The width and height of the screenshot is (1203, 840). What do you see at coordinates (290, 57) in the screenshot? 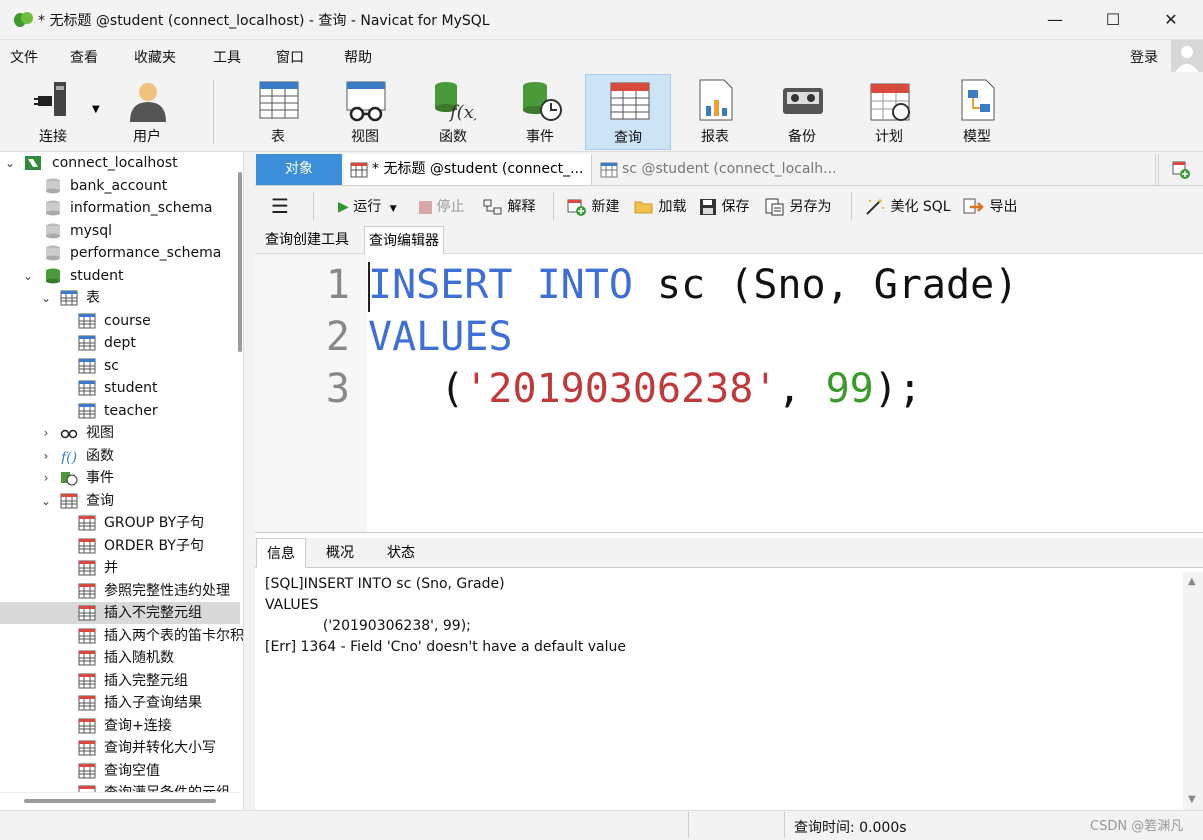
I see `menu-window: 窗口` at bounding box center [290, 57].